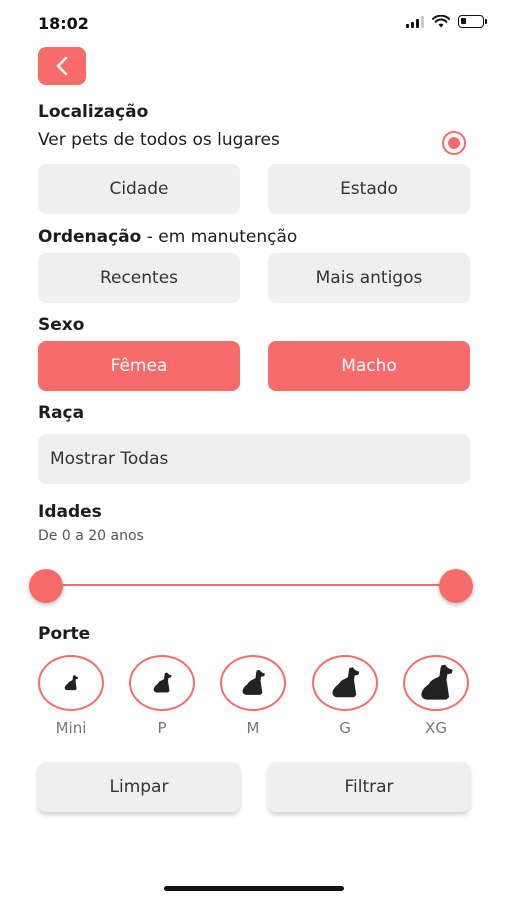  Describe the element at coordinates (162, 728) in the screenshot. I see `size-label-p: P` at that location.